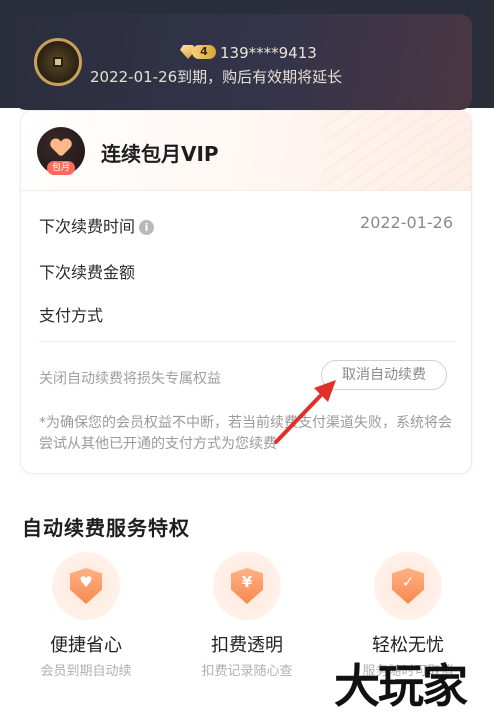 This screenshot has width=494, height=713. What do you see at coordinates (87, 272) in the screenshot?
I see `next-renew-amount-label: 下次续费金额` at bounding box center [87, 272].